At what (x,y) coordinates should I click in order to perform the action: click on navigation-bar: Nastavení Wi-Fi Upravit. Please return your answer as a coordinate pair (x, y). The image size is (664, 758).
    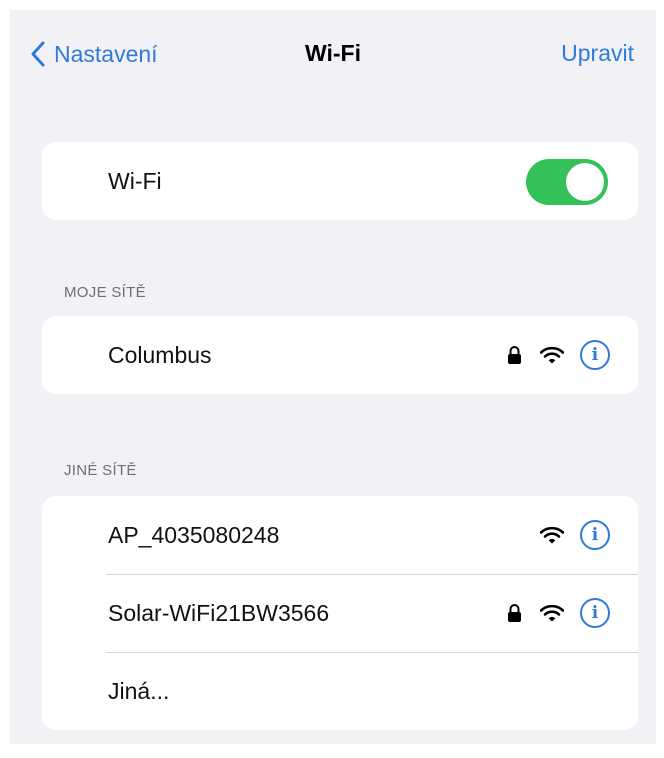
    Looking at the image, I should click on (333, 54).